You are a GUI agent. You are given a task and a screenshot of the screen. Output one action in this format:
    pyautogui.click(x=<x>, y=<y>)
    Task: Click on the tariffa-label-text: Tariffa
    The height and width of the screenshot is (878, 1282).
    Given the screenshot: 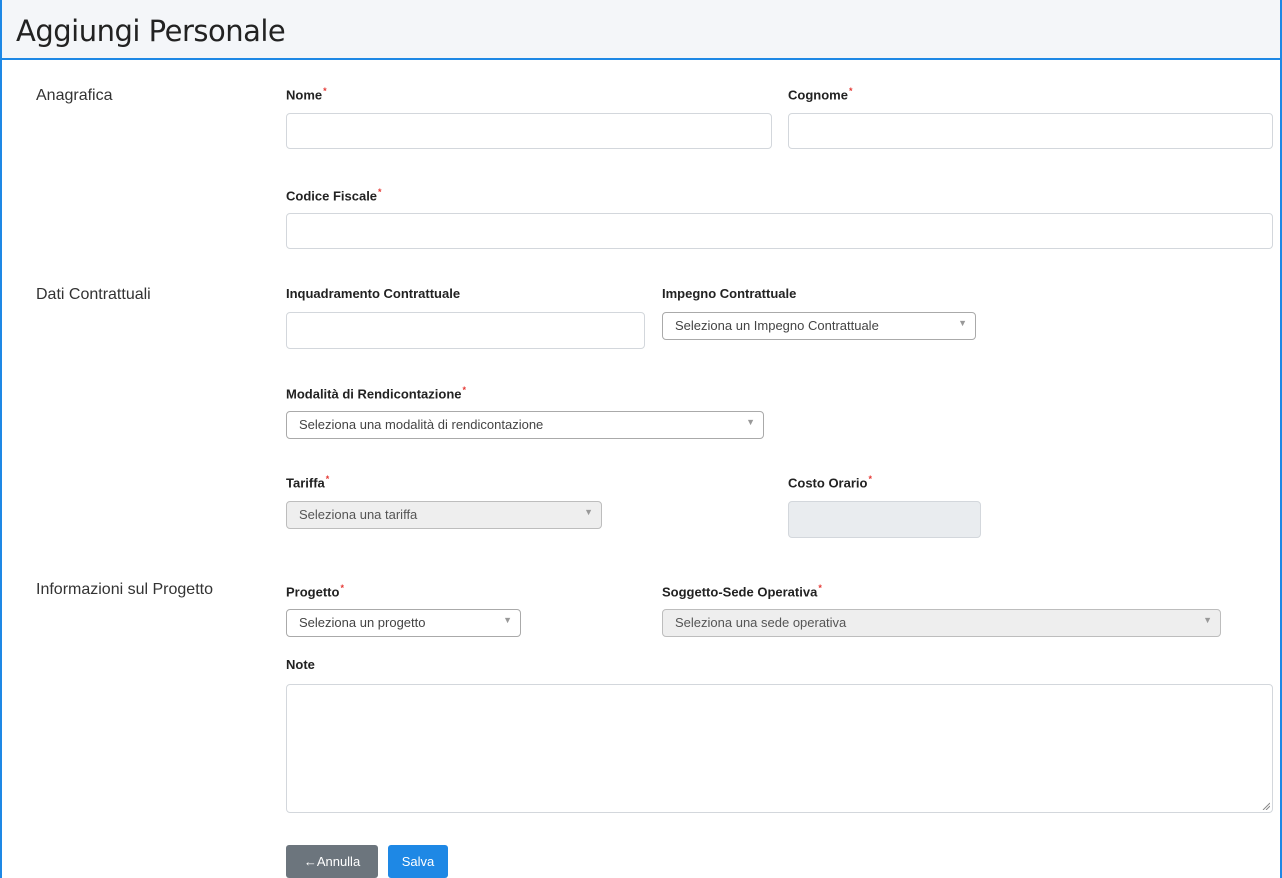 What is the action you would take?
    pyautogui.click(x=305, y=483)
    